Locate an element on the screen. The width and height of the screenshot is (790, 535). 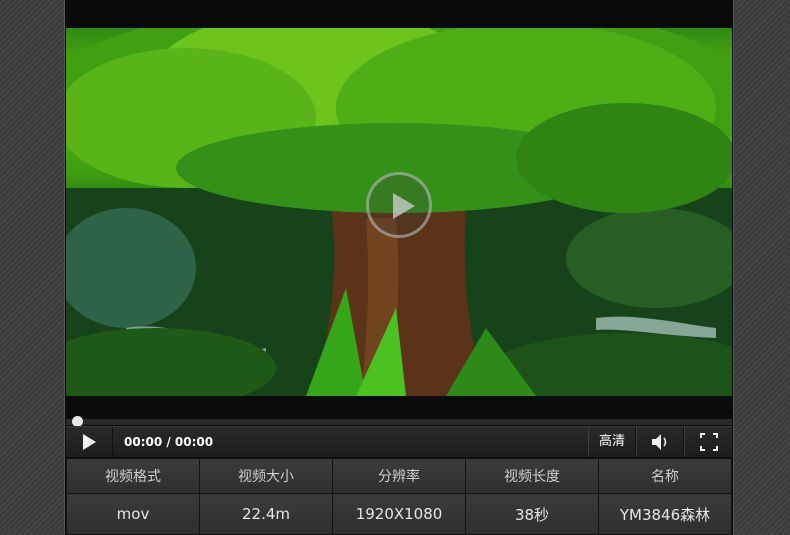
value-size: 22.4m is located at coordinates (266, 514).